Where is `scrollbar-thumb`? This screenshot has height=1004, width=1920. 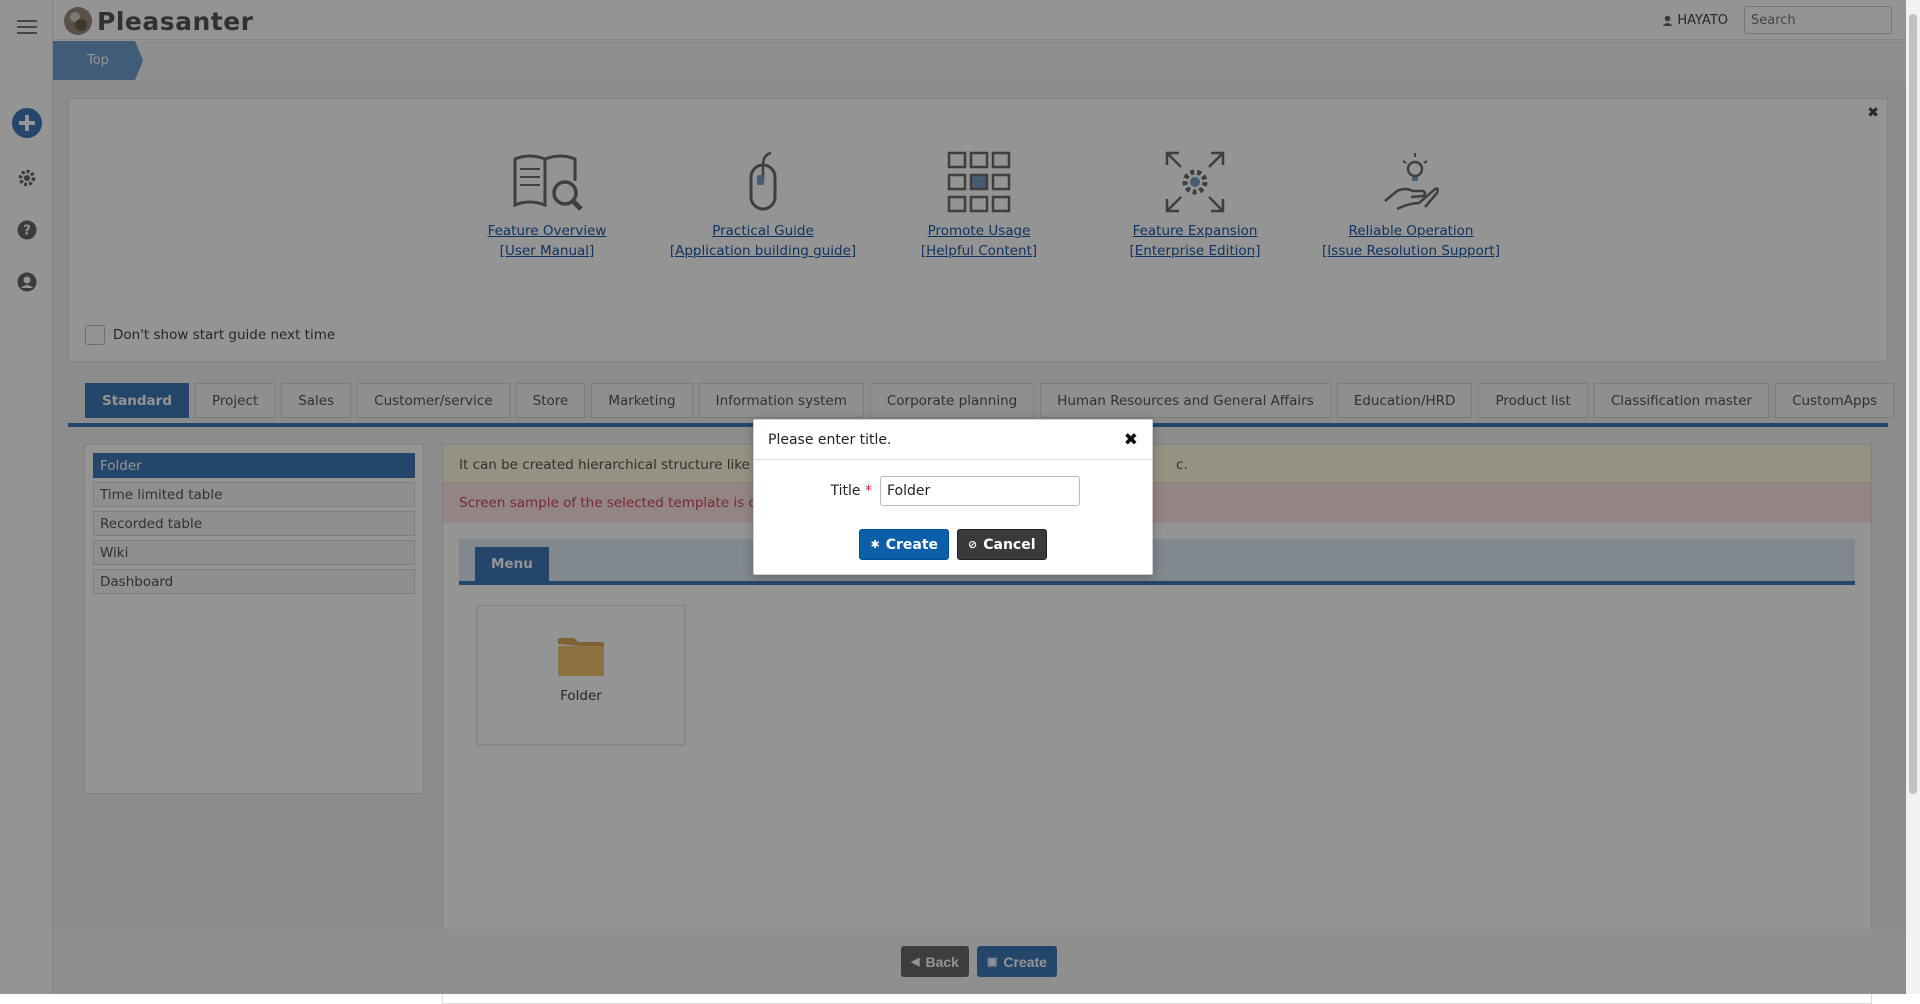
scrollbar-thumb is located at coordinates (1913, 404).